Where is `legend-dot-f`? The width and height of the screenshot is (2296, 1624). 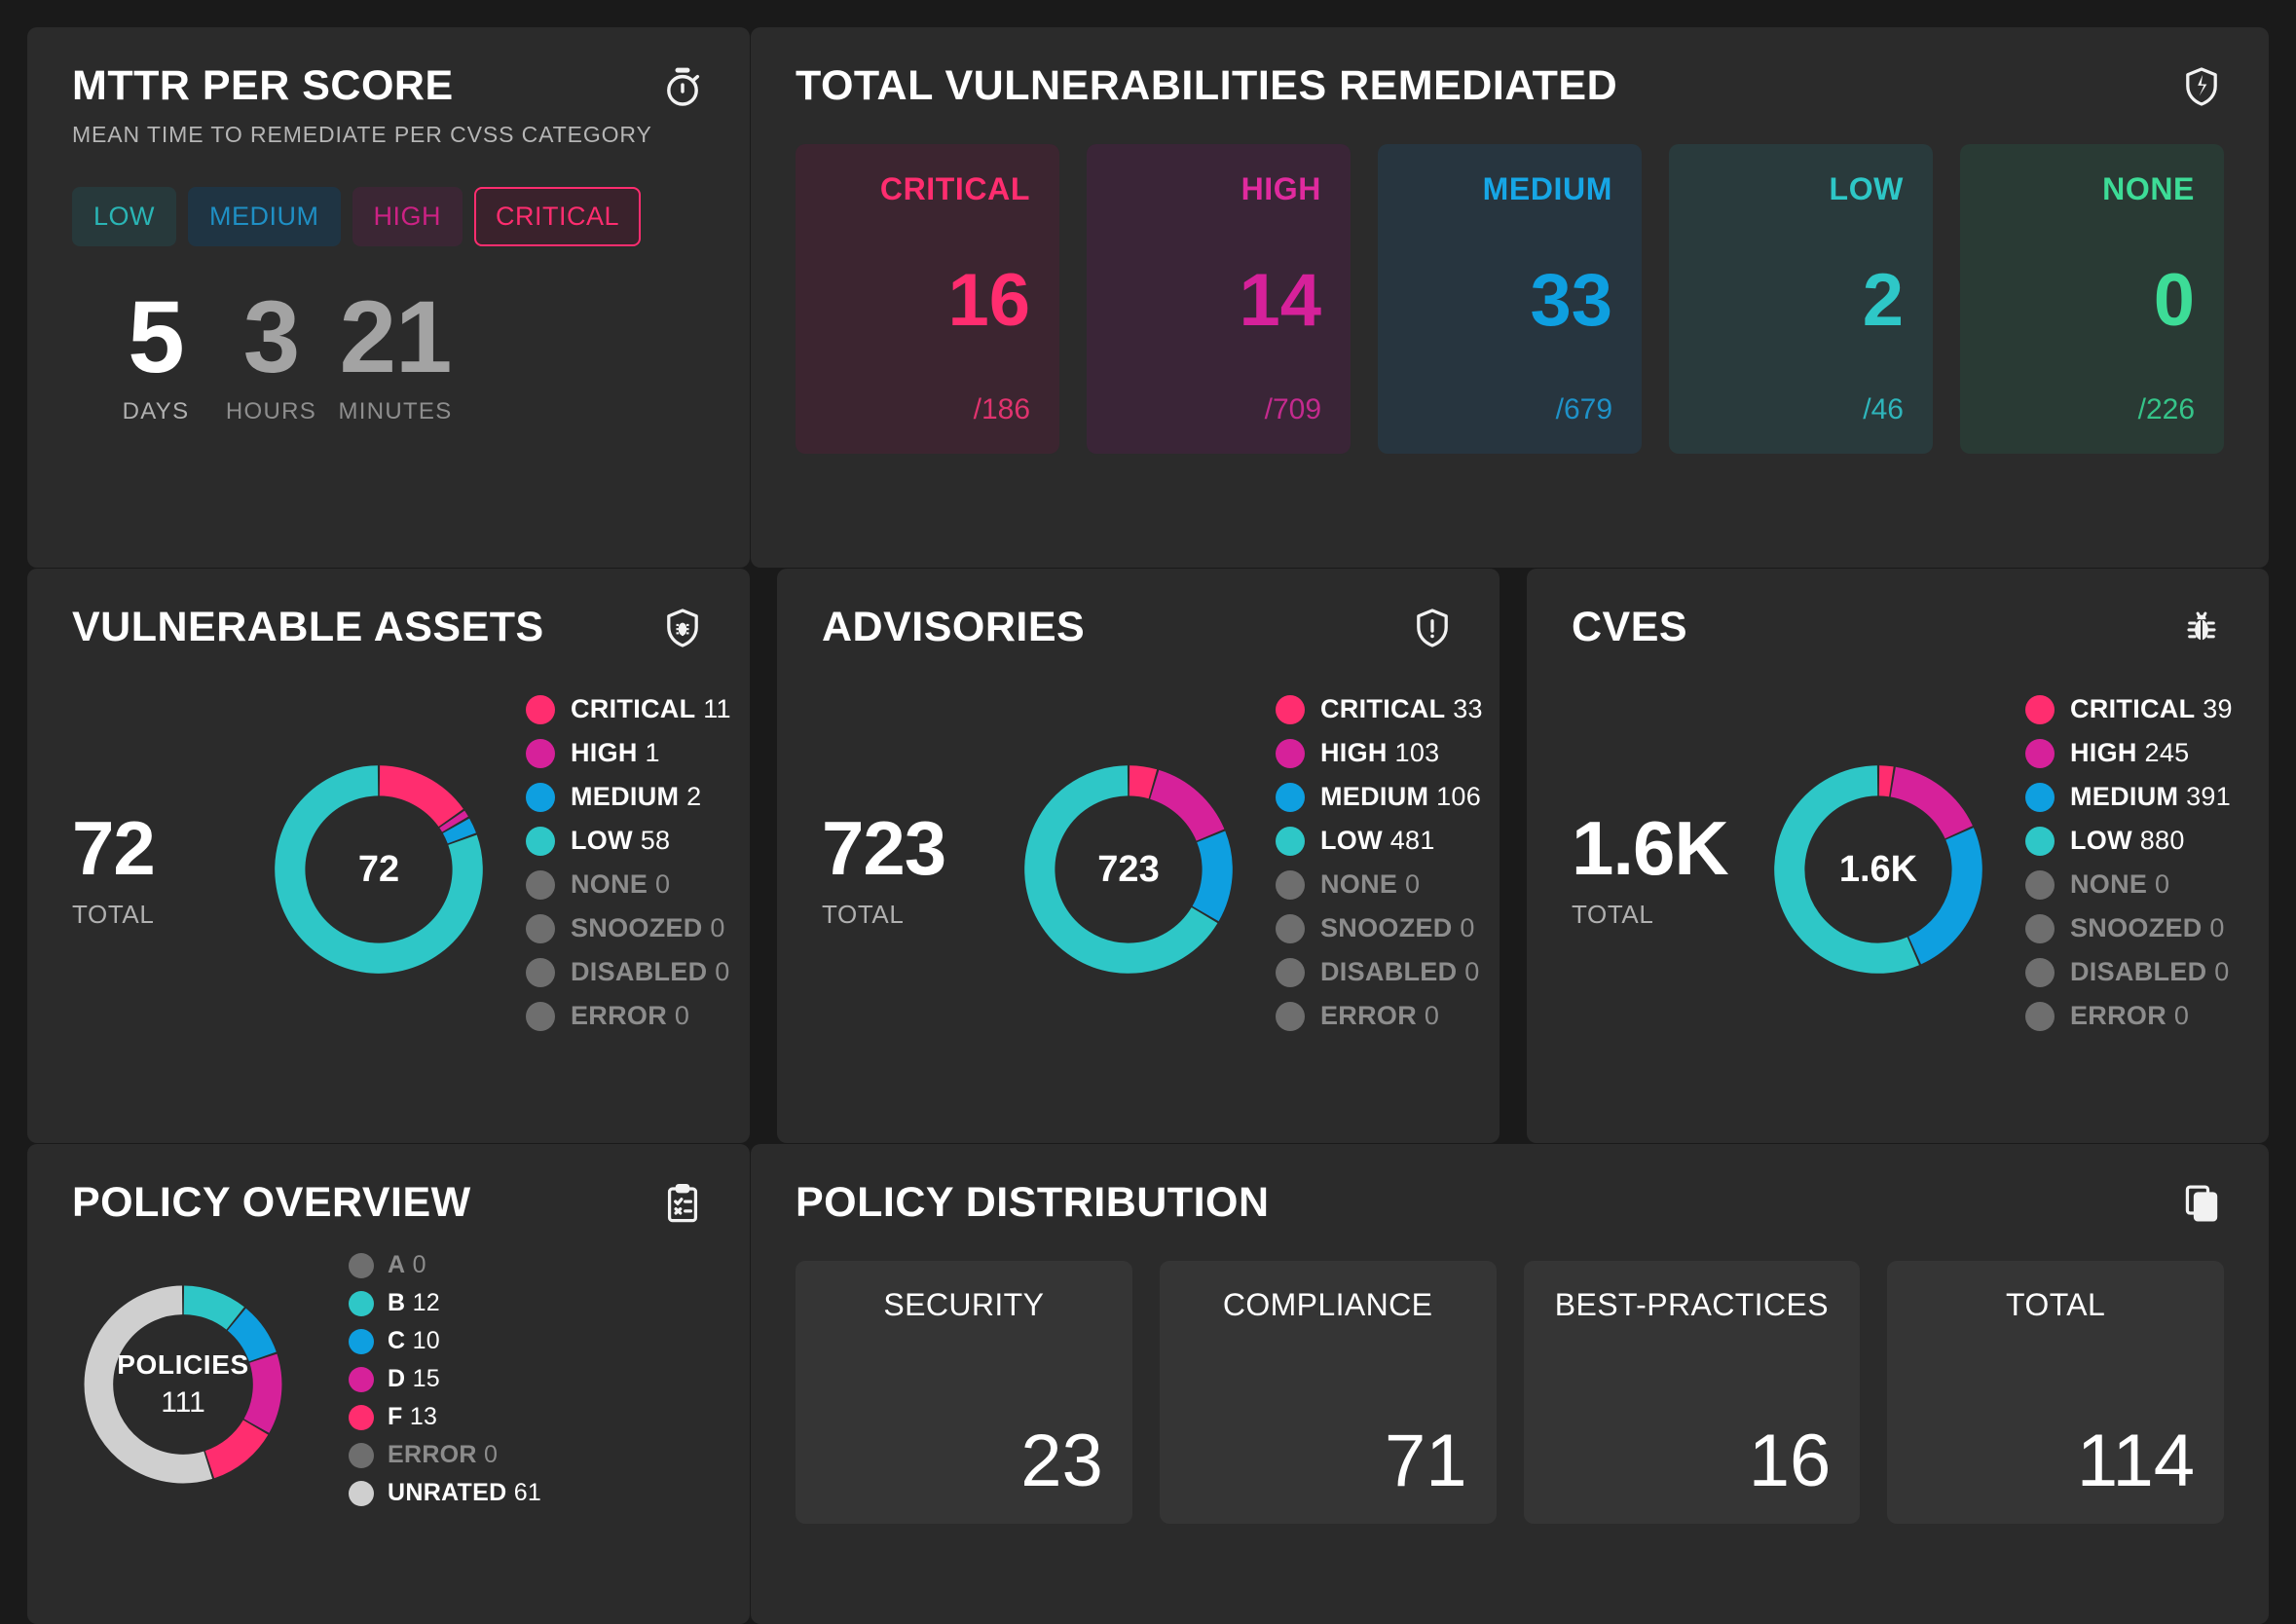
legend-dot-f is located at coordinates (362, 1417).